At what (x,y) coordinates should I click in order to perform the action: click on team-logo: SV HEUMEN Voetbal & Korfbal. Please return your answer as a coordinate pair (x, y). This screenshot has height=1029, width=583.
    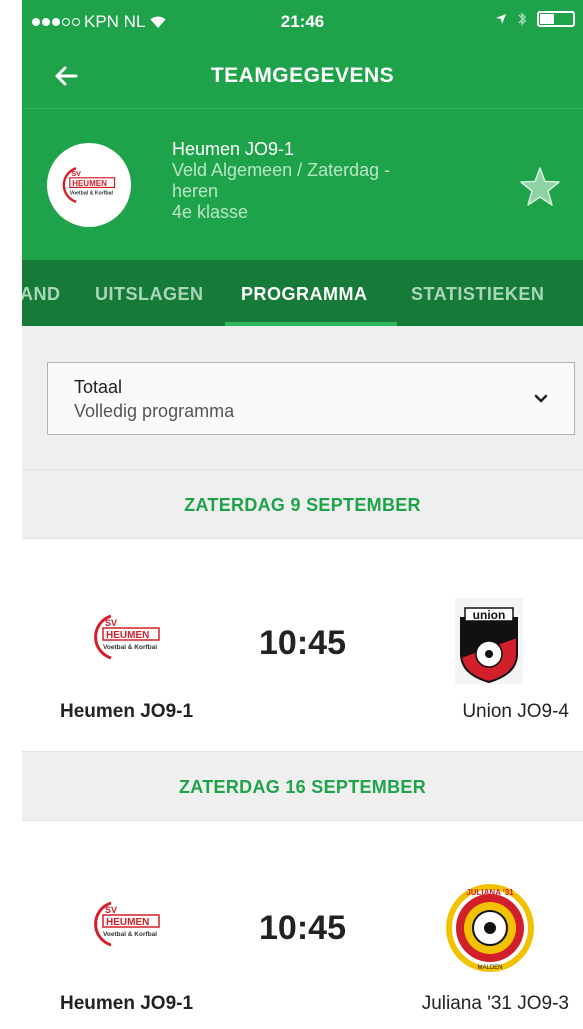
    Looking at the image, I should click on (89, 185).